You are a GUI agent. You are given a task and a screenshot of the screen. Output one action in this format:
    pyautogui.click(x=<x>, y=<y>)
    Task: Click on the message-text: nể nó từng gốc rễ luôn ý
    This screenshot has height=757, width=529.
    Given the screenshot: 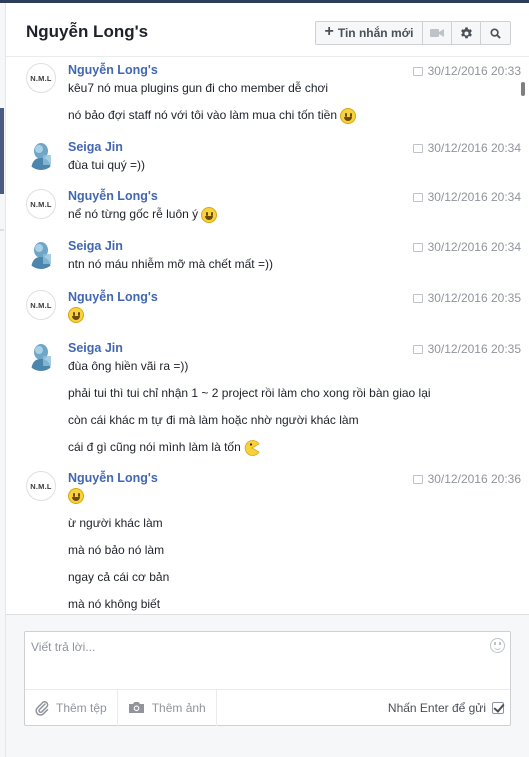 What is the action you would take?
    pyautogui.click(x=133, y=214)
    